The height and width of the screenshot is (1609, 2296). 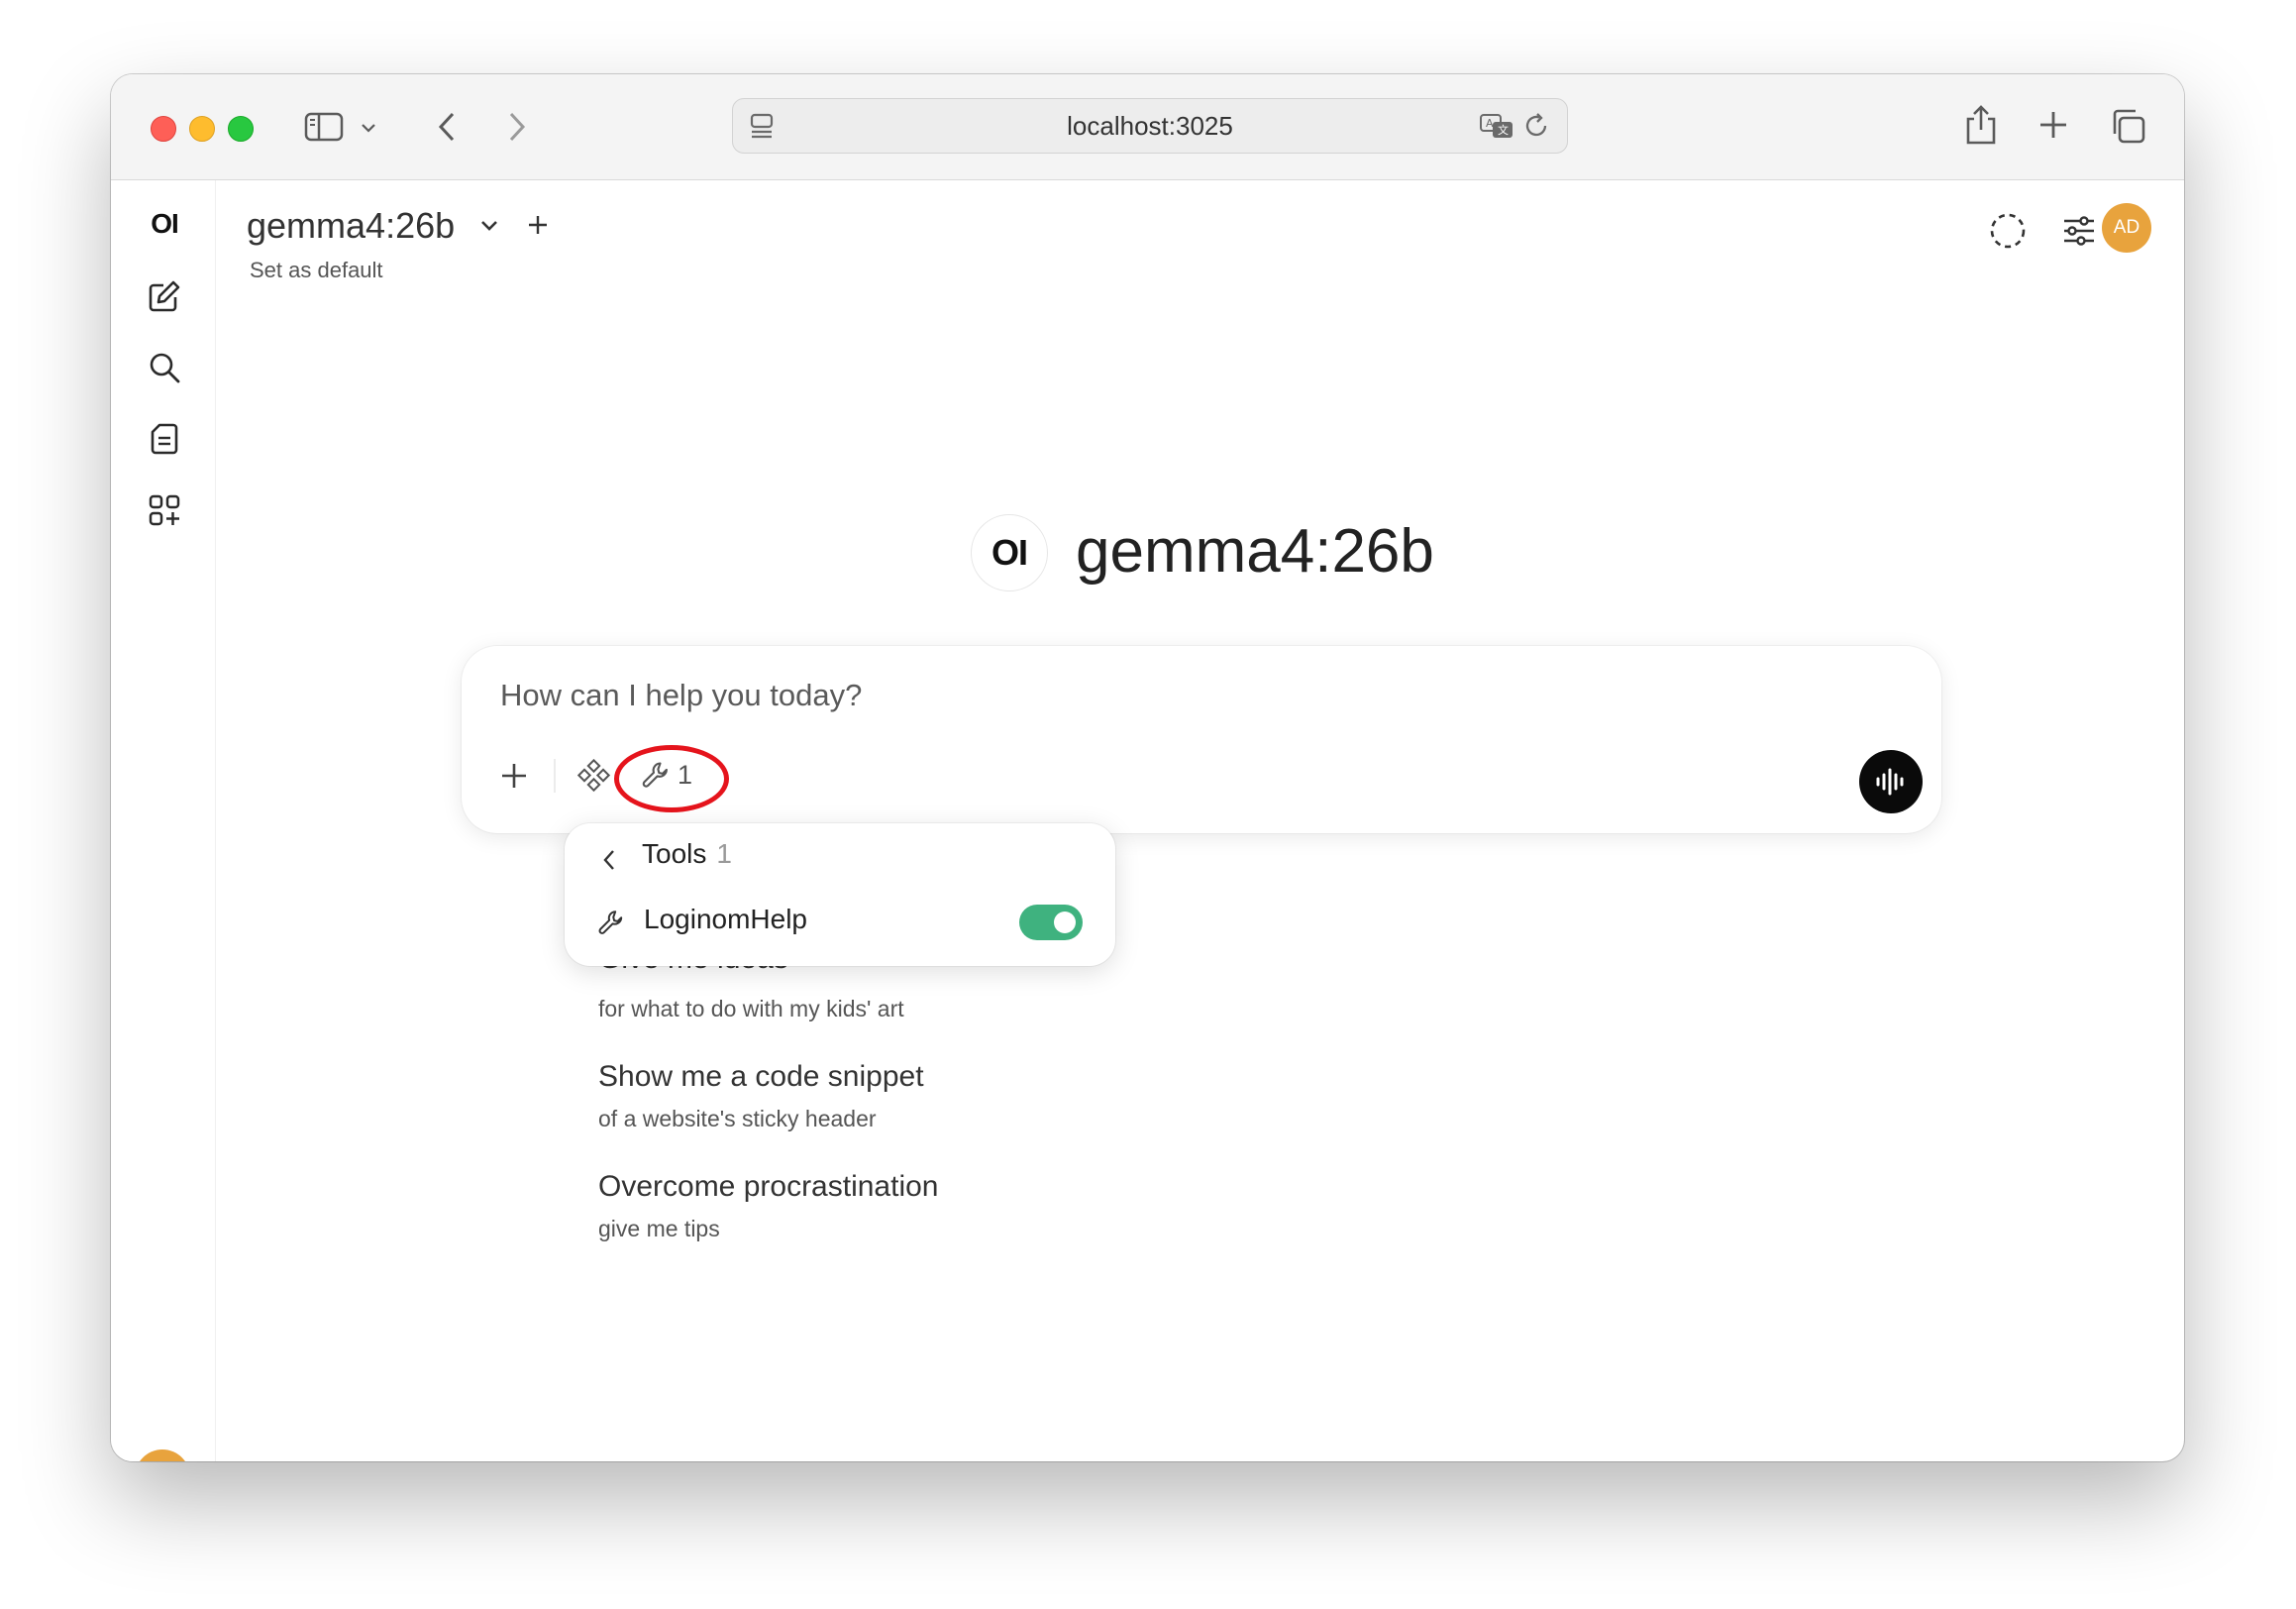 What do you see at coordinates (2008, 231) in the screenshot?
I see `temporary-chat-icon` at bounding box center [2008, 231].